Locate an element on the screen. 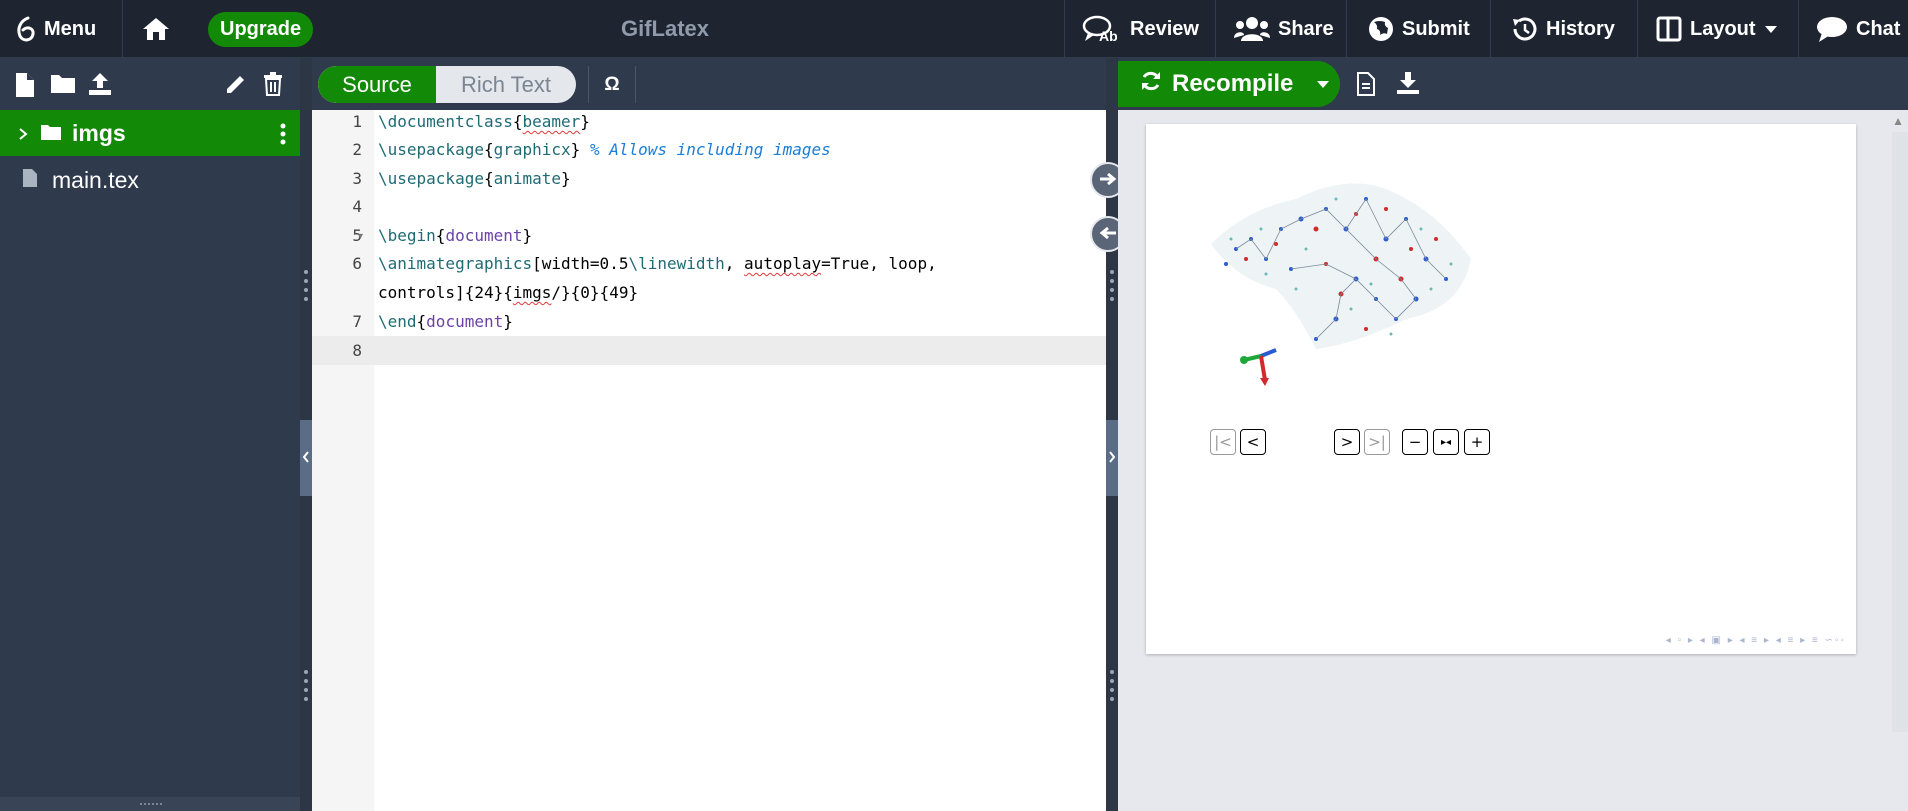 The width and height of the screenshot is (1908, 811). line-number: 4 is located at coordinates (357, 206).